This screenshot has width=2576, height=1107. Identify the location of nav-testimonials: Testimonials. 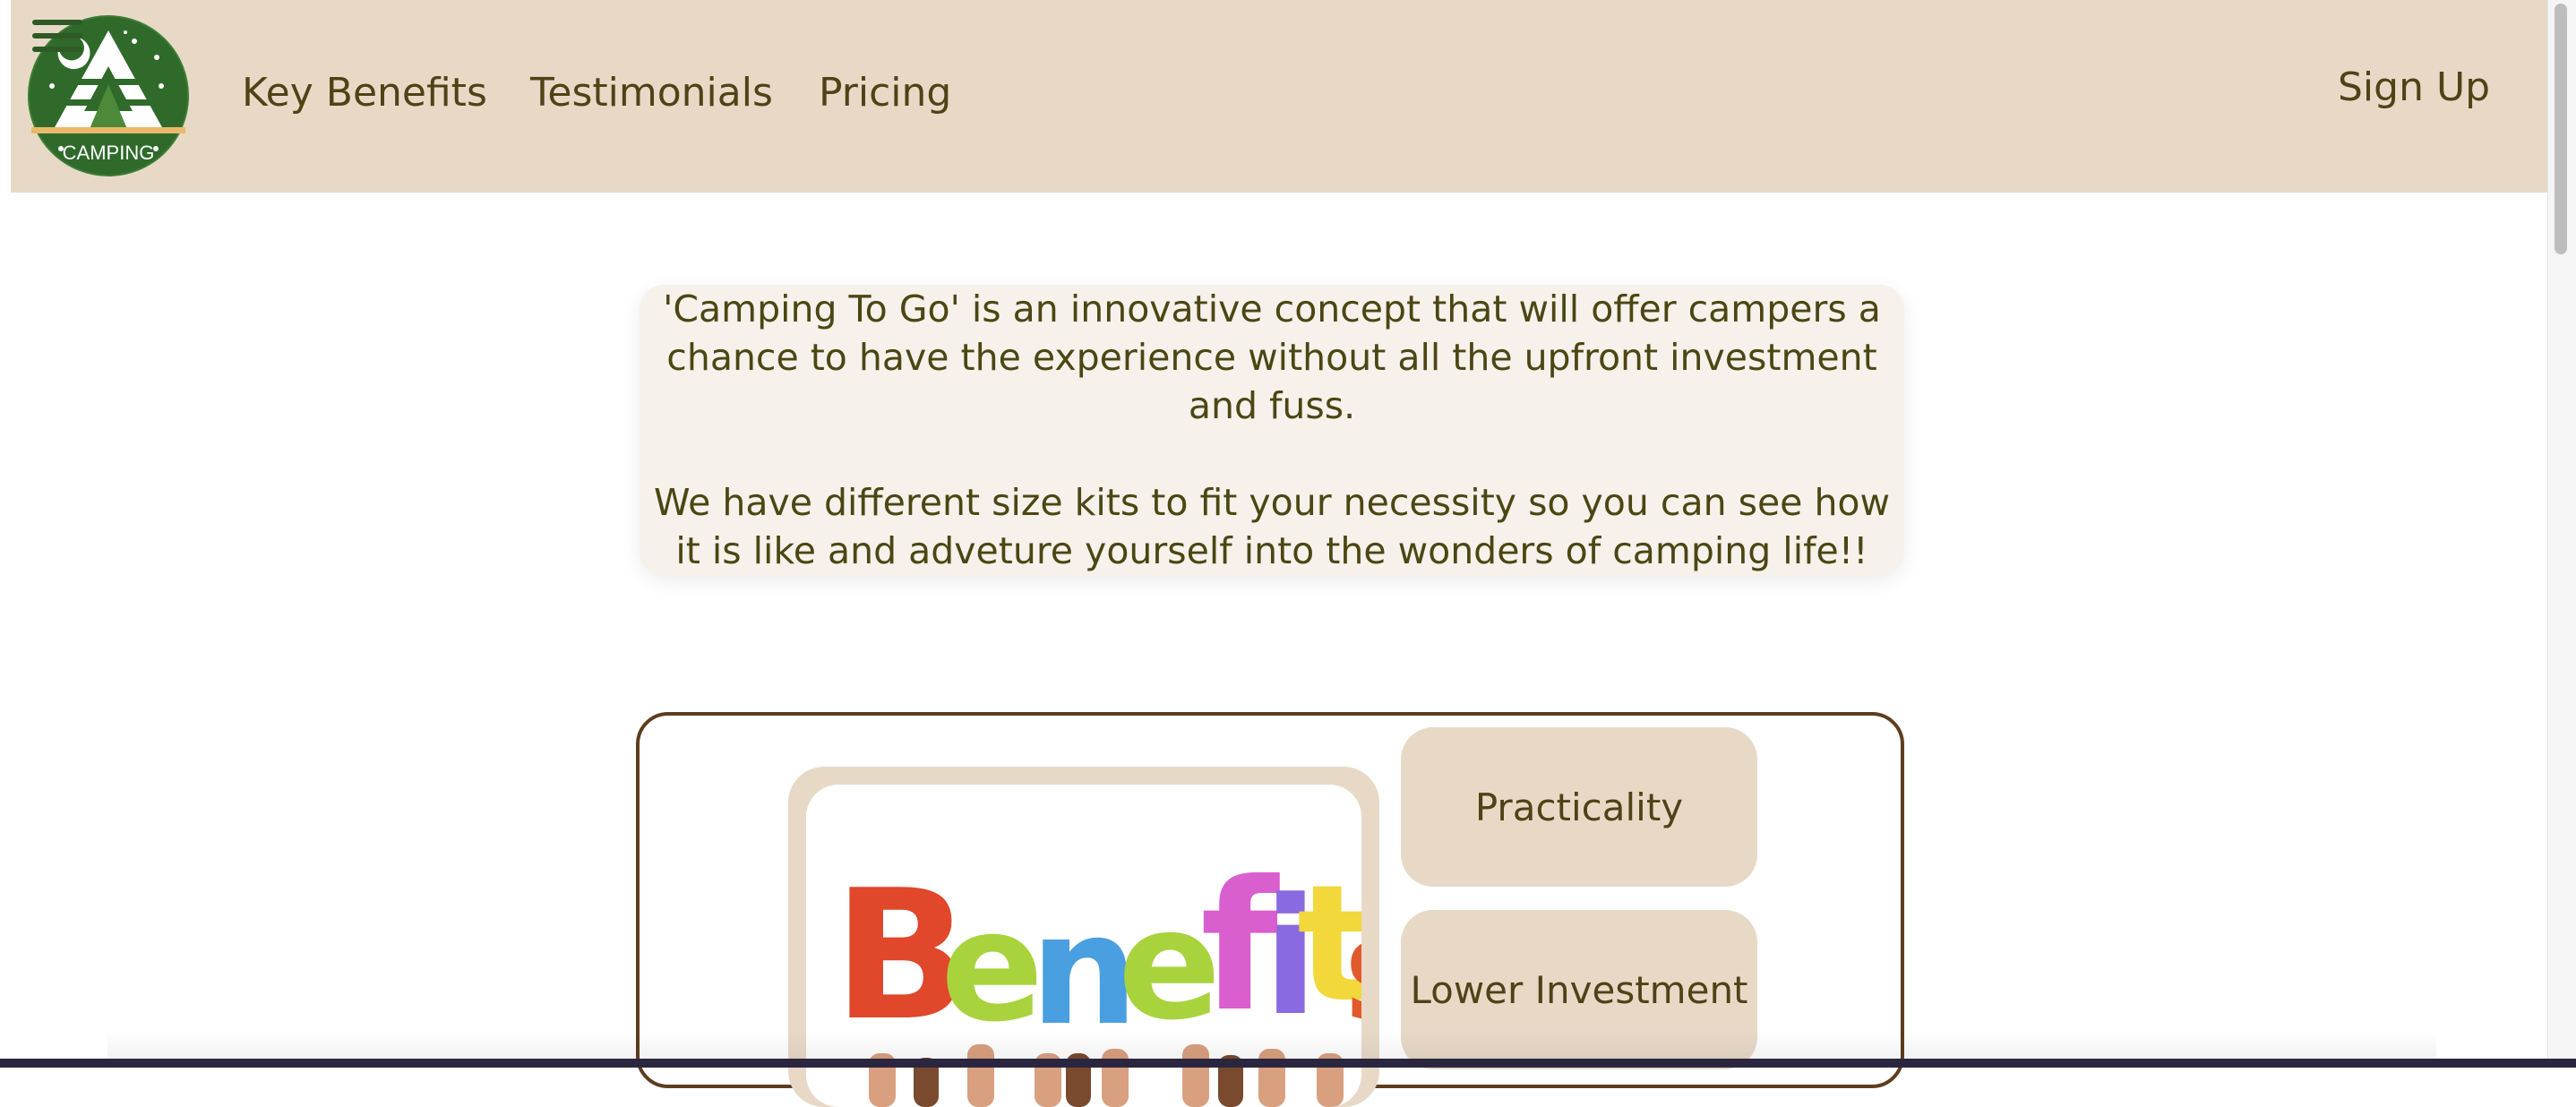
(651, 93).